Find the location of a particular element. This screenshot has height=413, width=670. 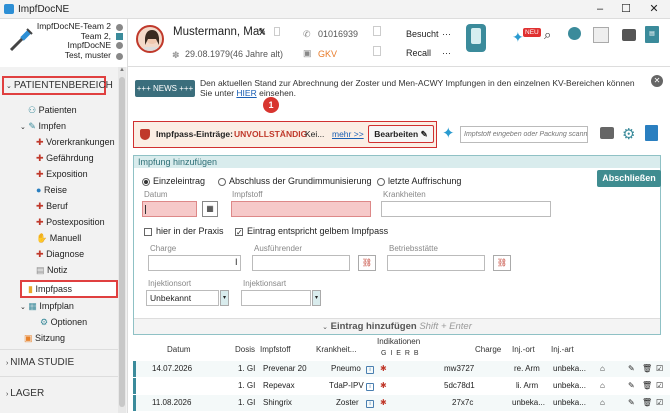

add-entry-label: Eintrag hinzufügen is located at coordinates (373, 326).